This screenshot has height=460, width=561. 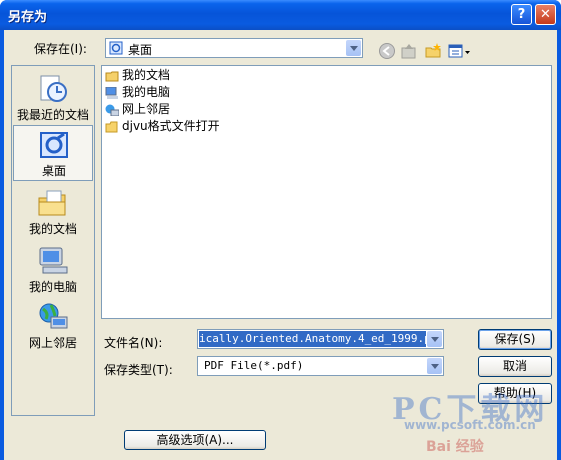 I want to click on filetype-value: PDF File(*.pdf), so click(x=254, y=365).